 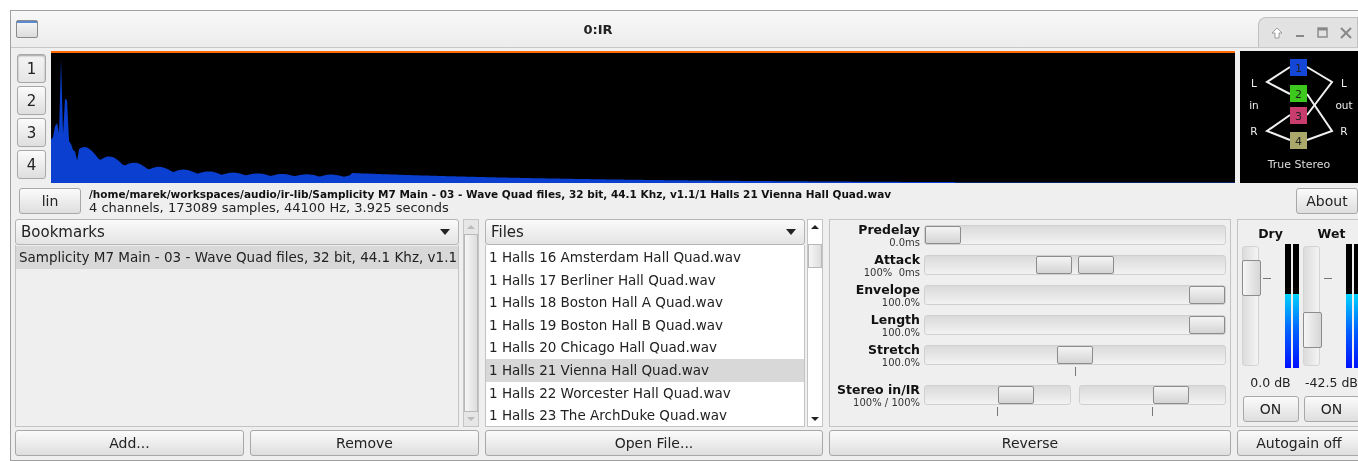 I want to click on input-label: R, so click(x=1254, y=131).